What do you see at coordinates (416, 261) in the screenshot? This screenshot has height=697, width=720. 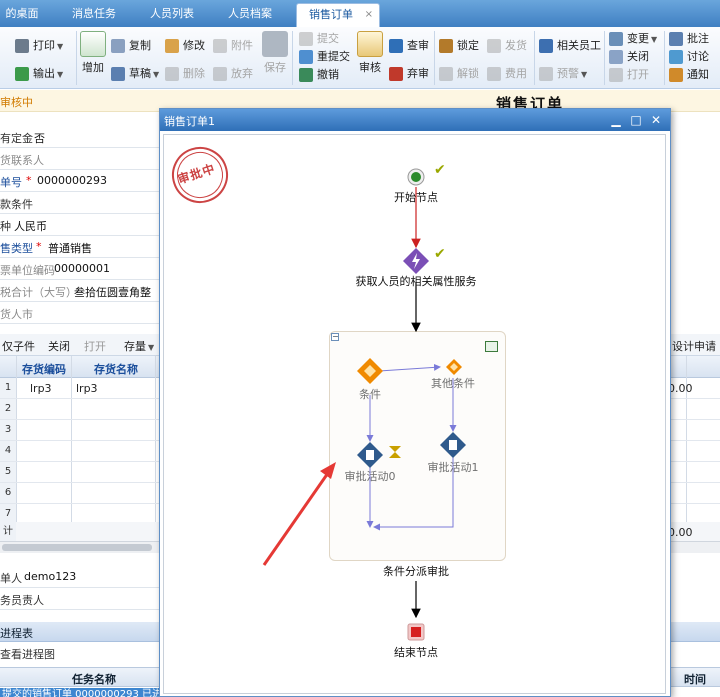 I see `service-node-icon` at bounding box center [416, 261].